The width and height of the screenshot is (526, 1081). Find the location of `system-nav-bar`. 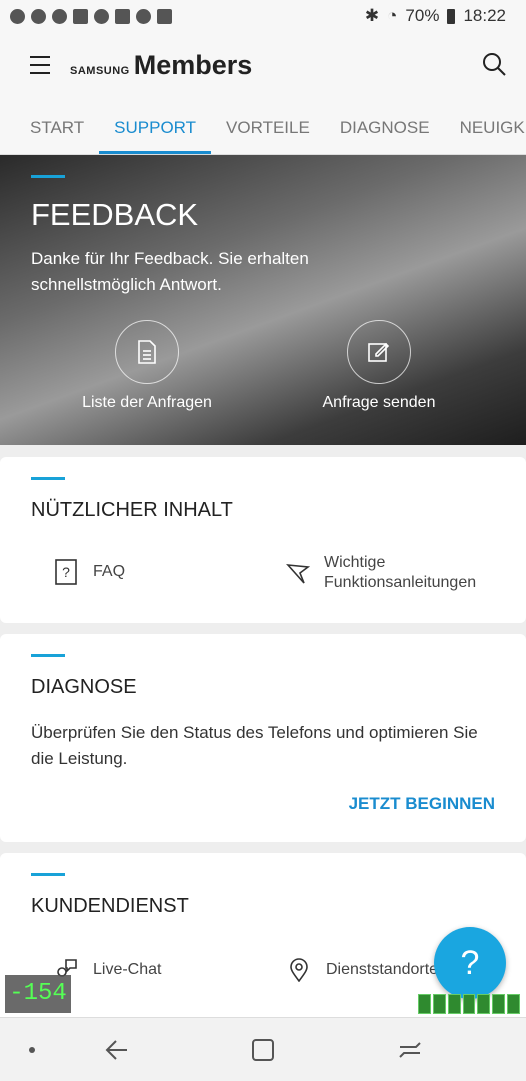

system-nav-bar is located at coordinates (263, 1049).